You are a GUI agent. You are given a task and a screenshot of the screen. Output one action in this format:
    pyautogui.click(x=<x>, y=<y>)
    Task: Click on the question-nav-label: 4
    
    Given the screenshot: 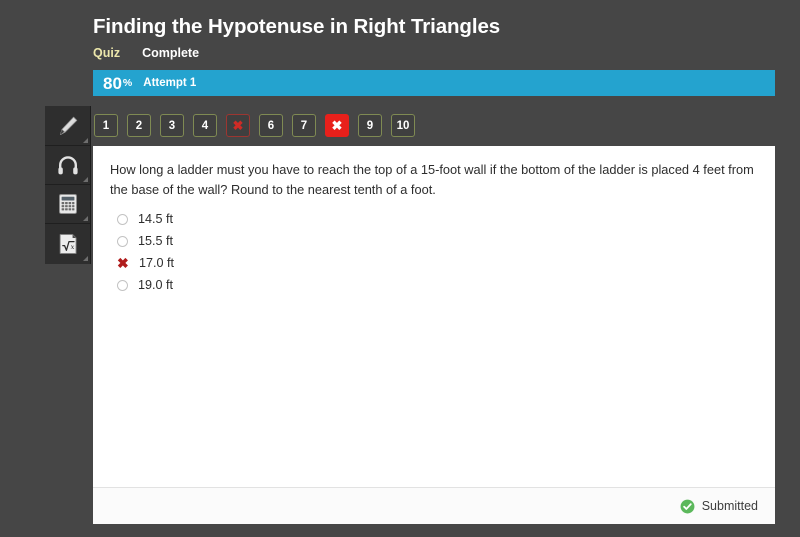 What is the action you would take?
    pyautogui.click(x=205, y=125)
    